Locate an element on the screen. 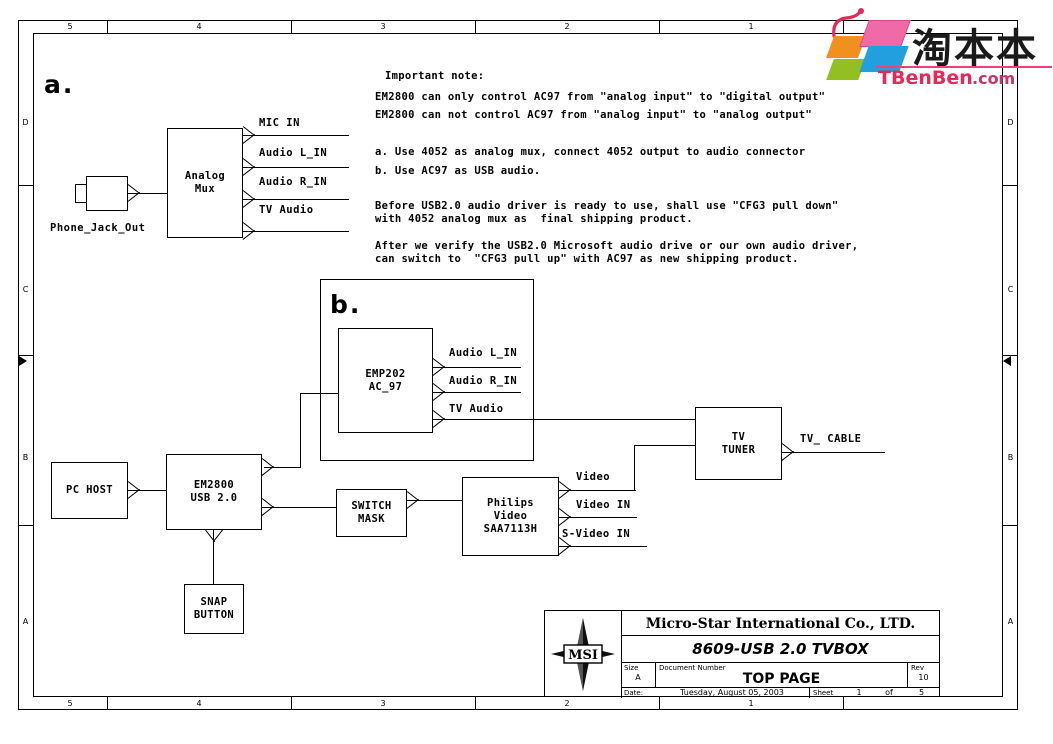 The height and width of the screenshot is (744, 1053). block-tv-tuner-line1: TV is located at coordinates (738, 436).